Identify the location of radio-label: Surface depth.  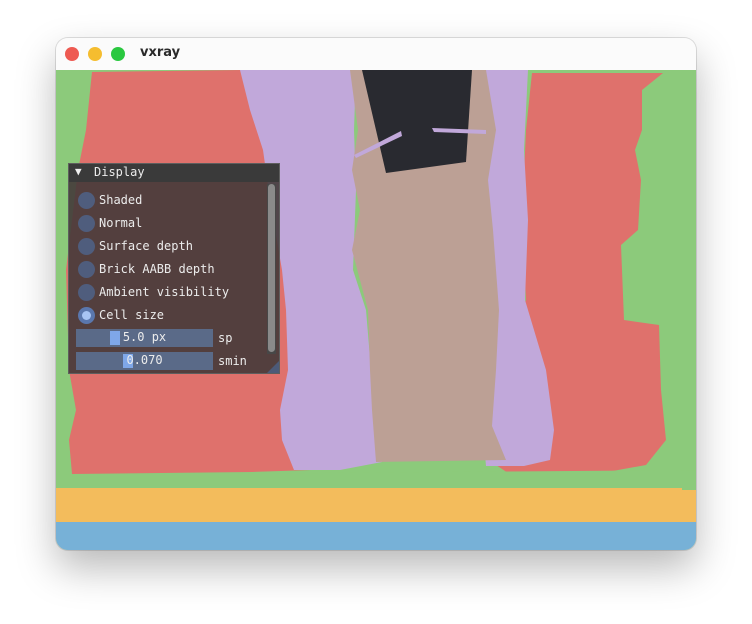
(146, 246).